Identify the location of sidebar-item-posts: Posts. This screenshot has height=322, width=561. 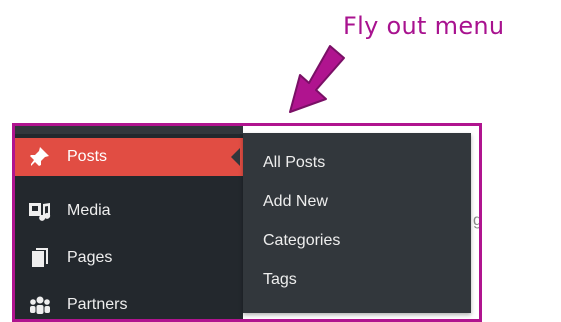
(129, 157).